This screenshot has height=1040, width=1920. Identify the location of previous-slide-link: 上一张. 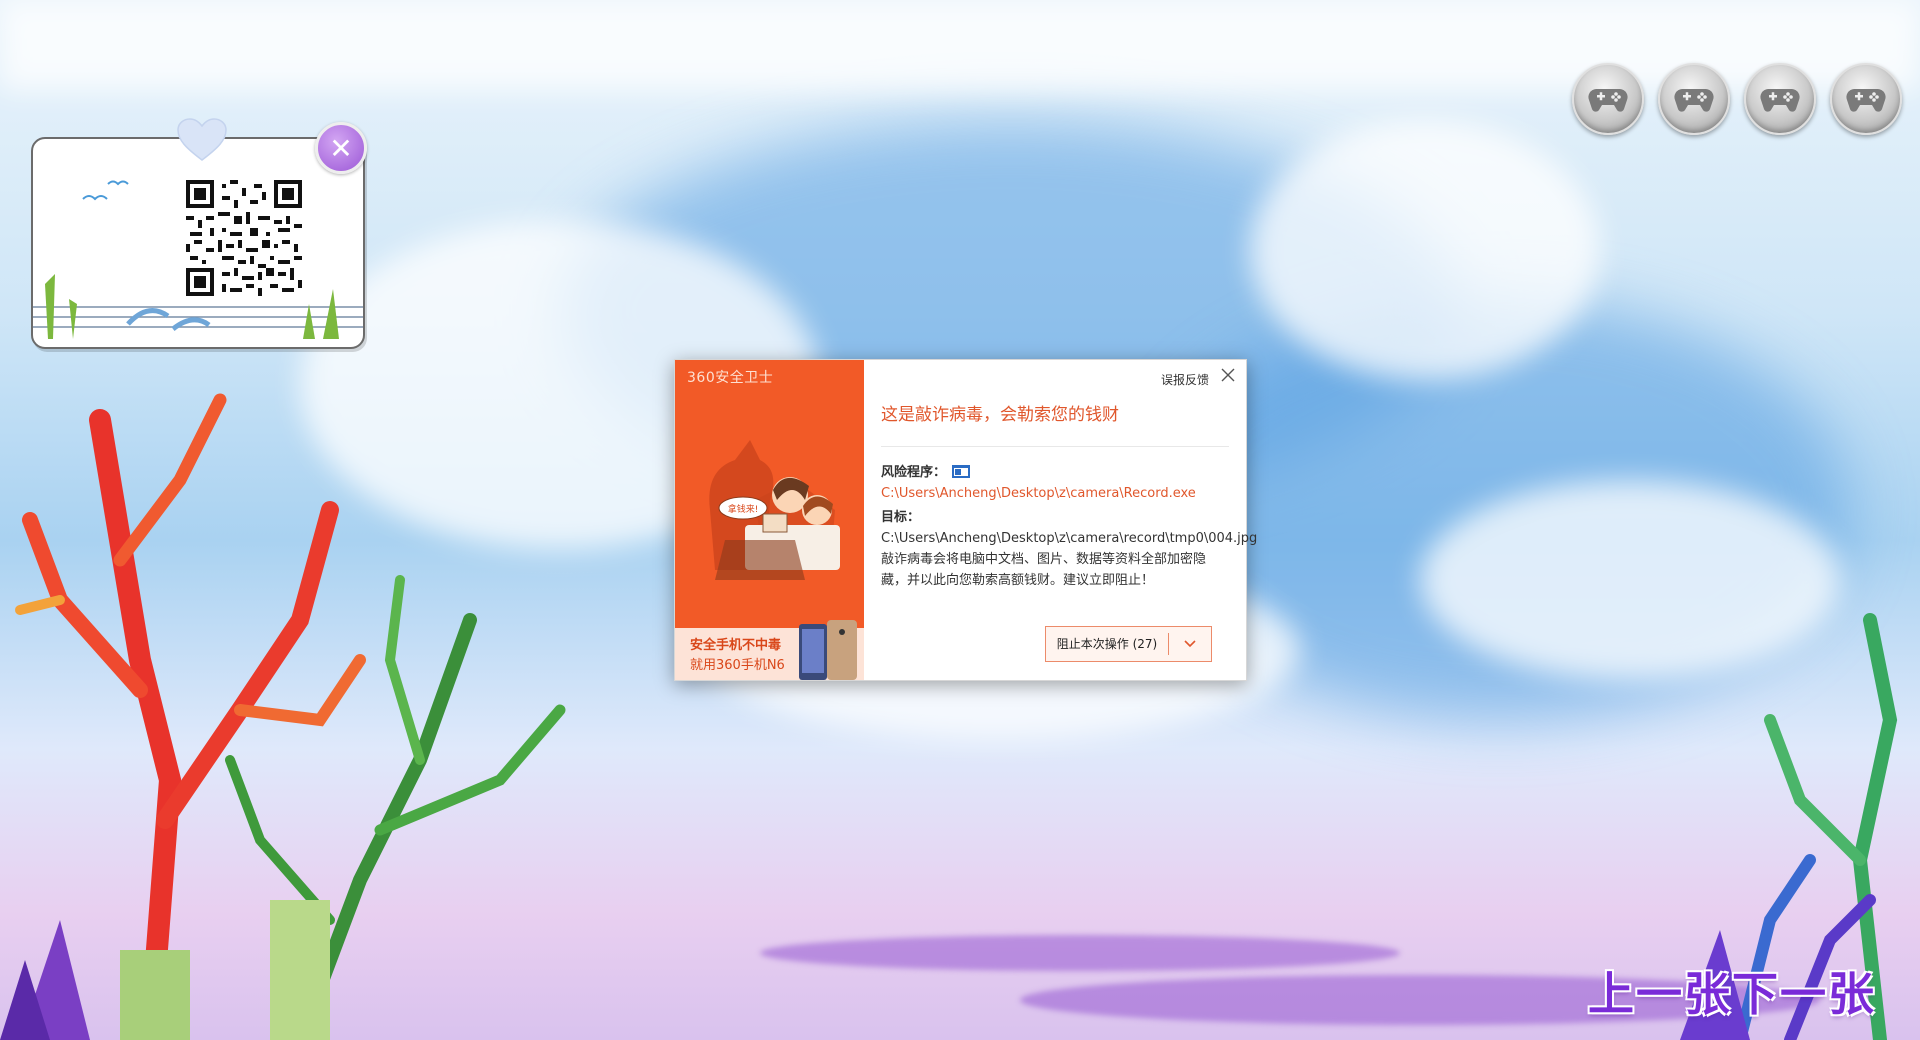
(1660, 994).